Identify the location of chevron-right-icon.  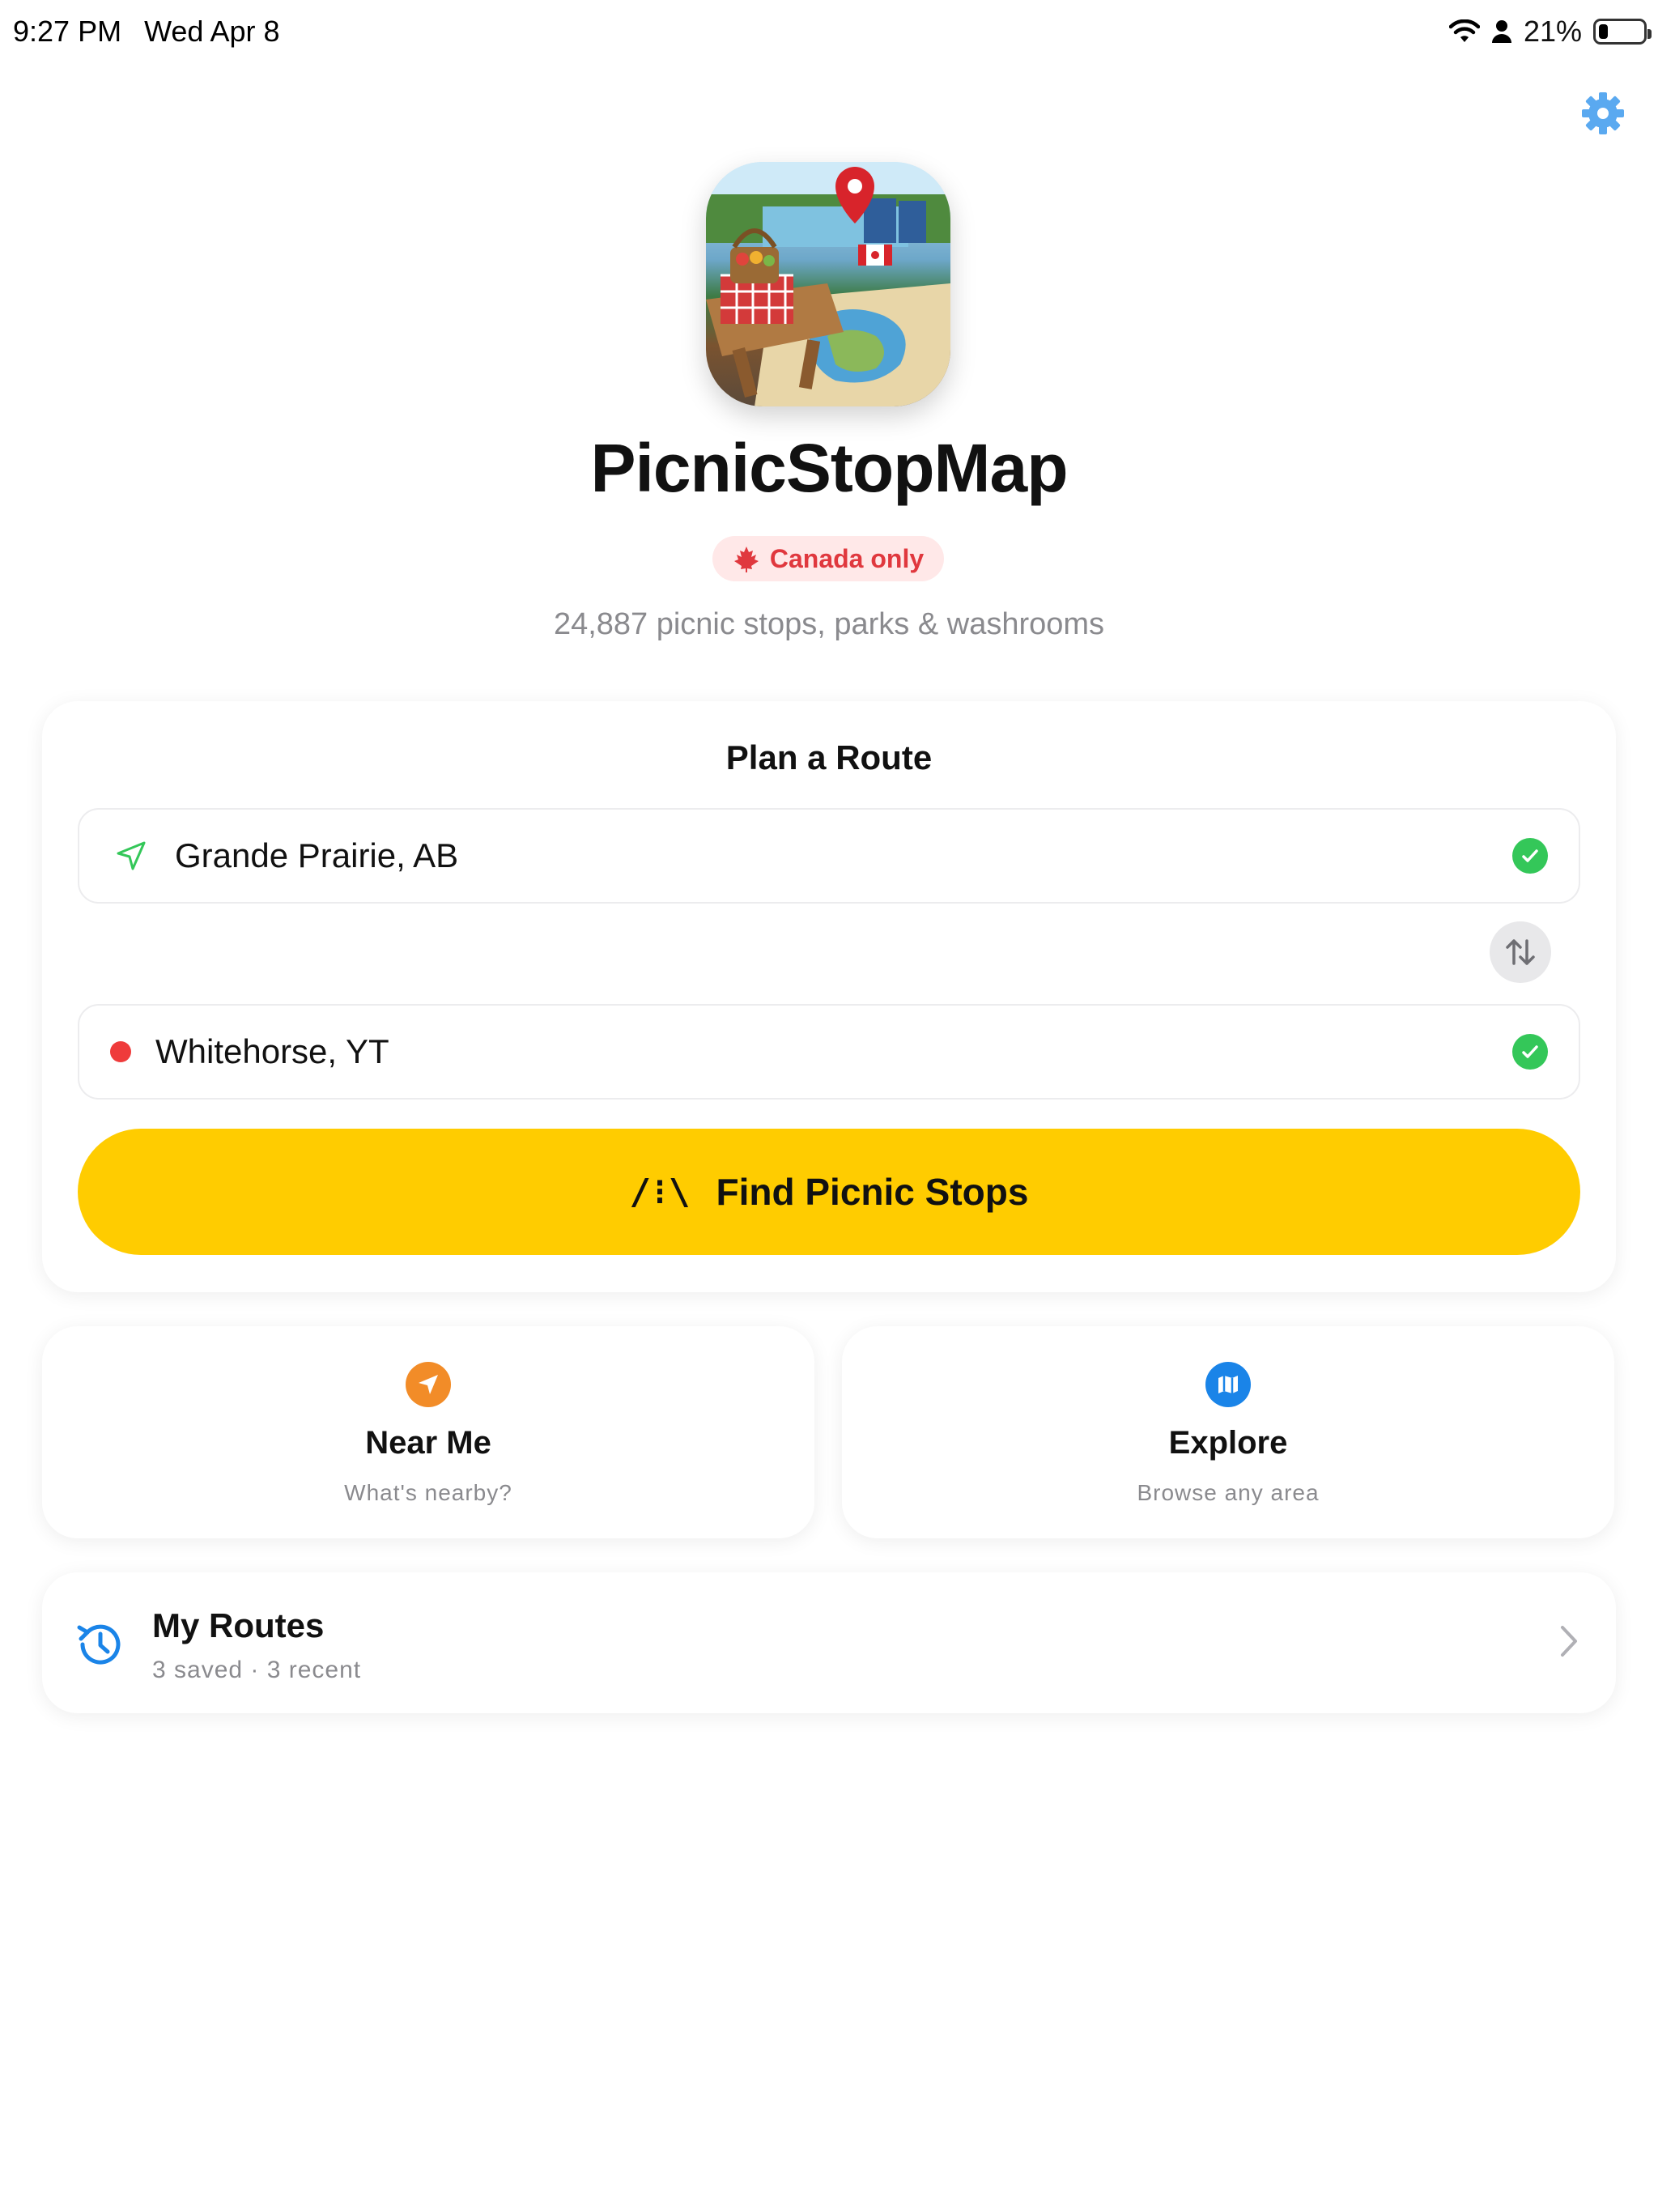
(1569, 1641).